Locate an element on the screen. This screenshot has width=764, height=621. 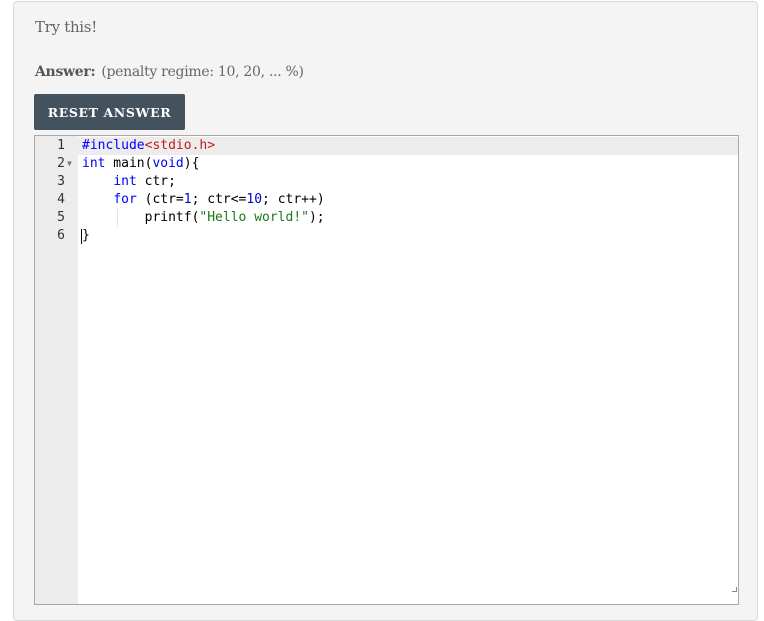
indent-guide is located at coordinates (117, 218).